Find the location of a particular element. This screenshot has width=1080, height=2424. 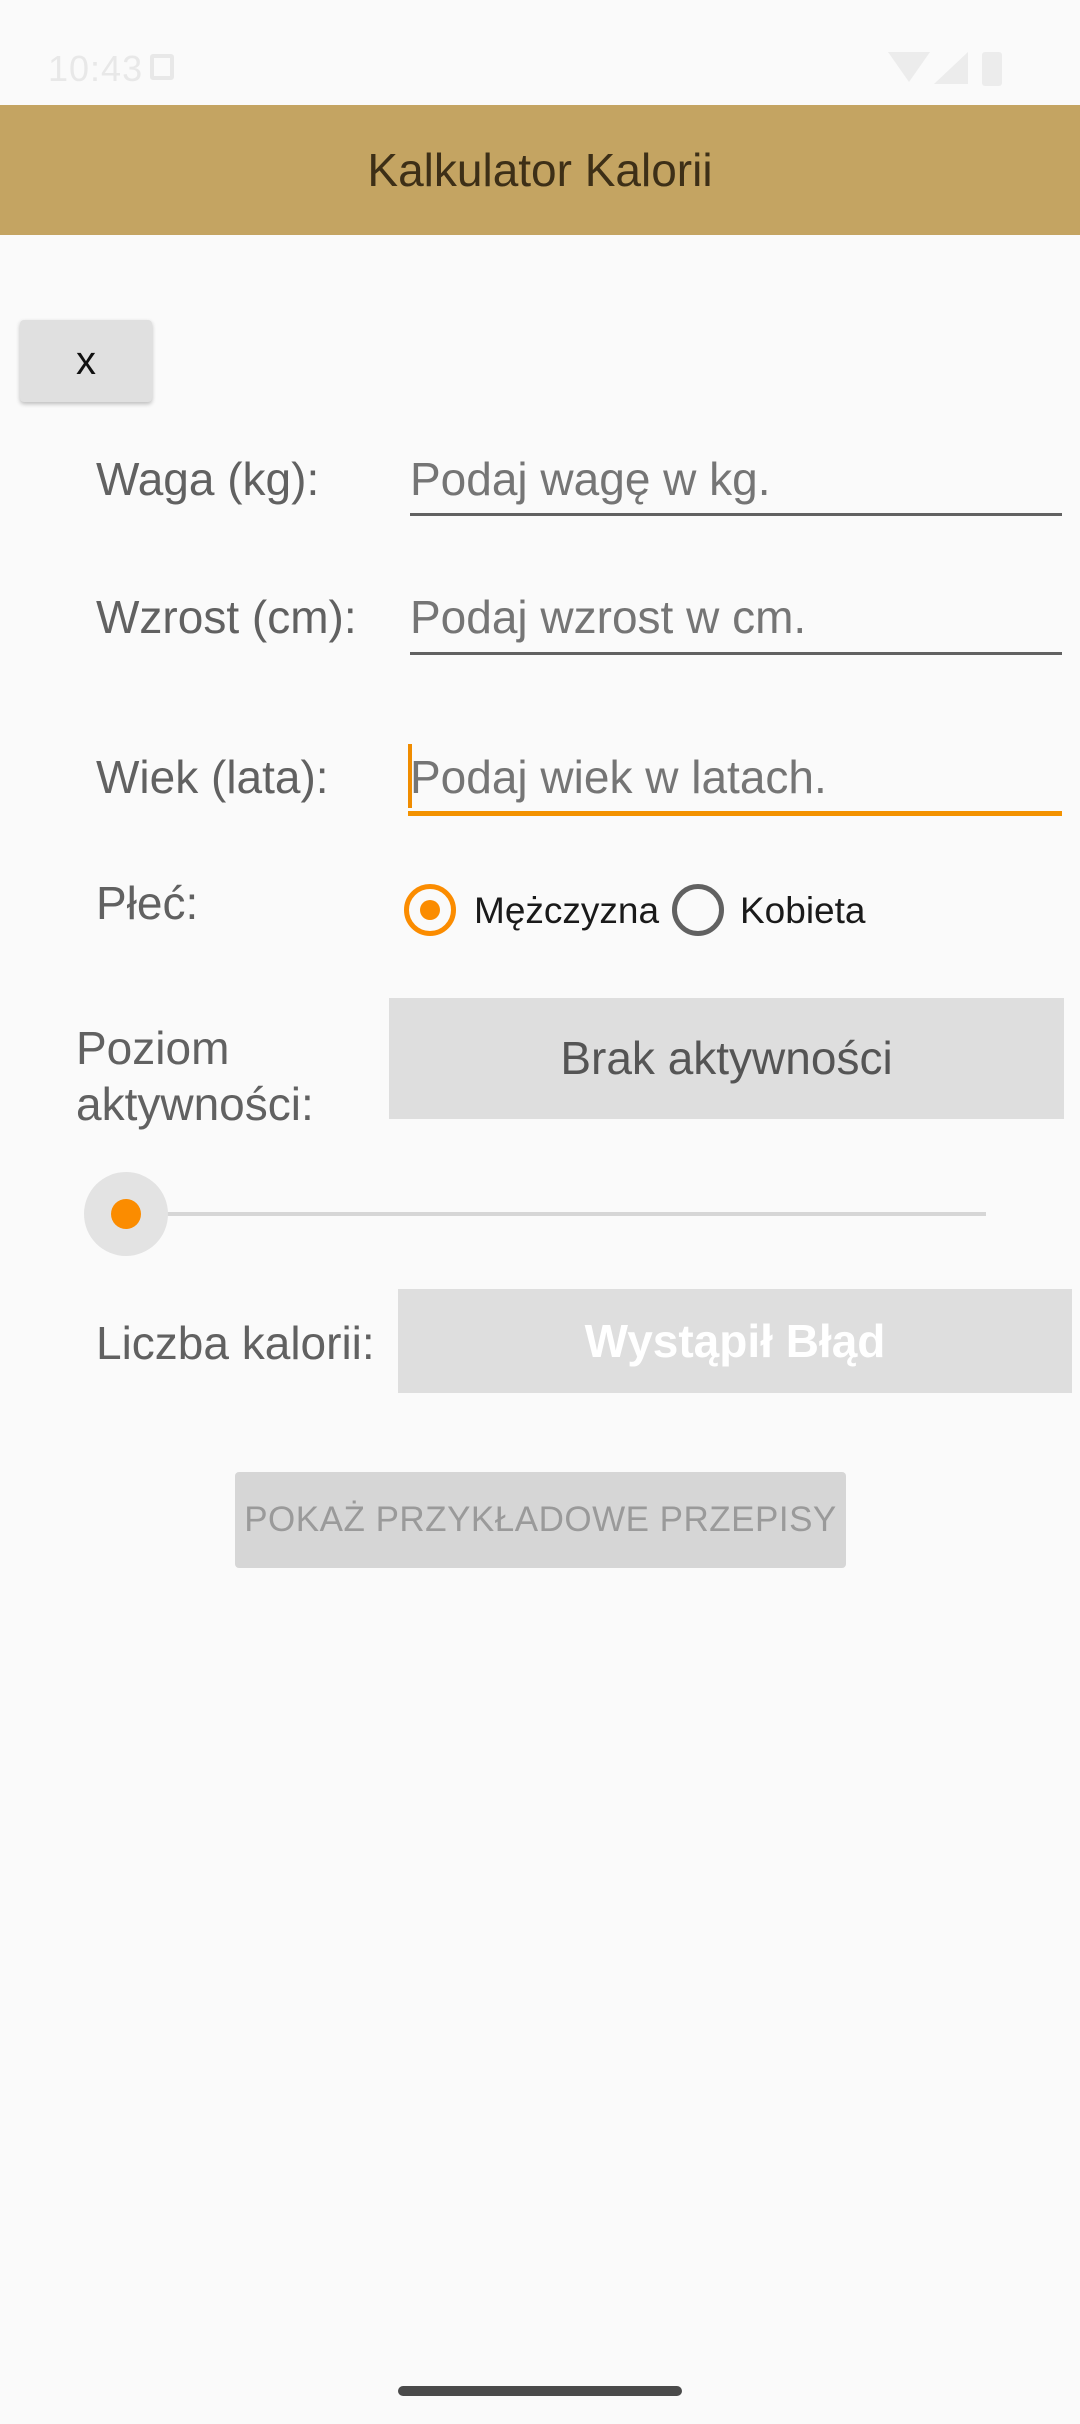

activity-slider-thumb is located at coordinates (126, 1214).